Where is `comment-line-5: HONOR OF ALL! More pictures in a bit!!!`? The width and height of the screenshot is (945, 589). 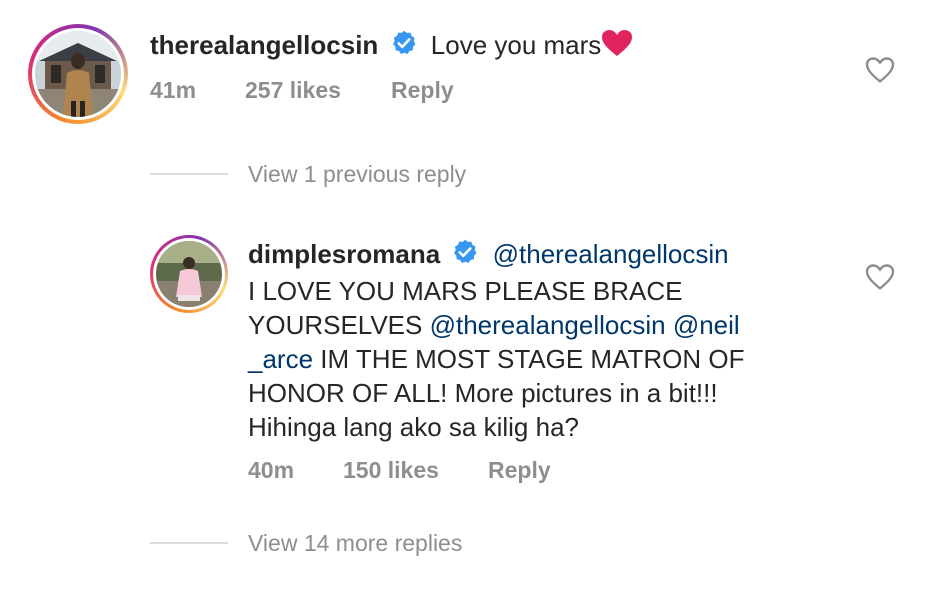
comment-line-5: HONOR OF ALL! More pictures in a bit!!! is located at coordinates (483, 393).